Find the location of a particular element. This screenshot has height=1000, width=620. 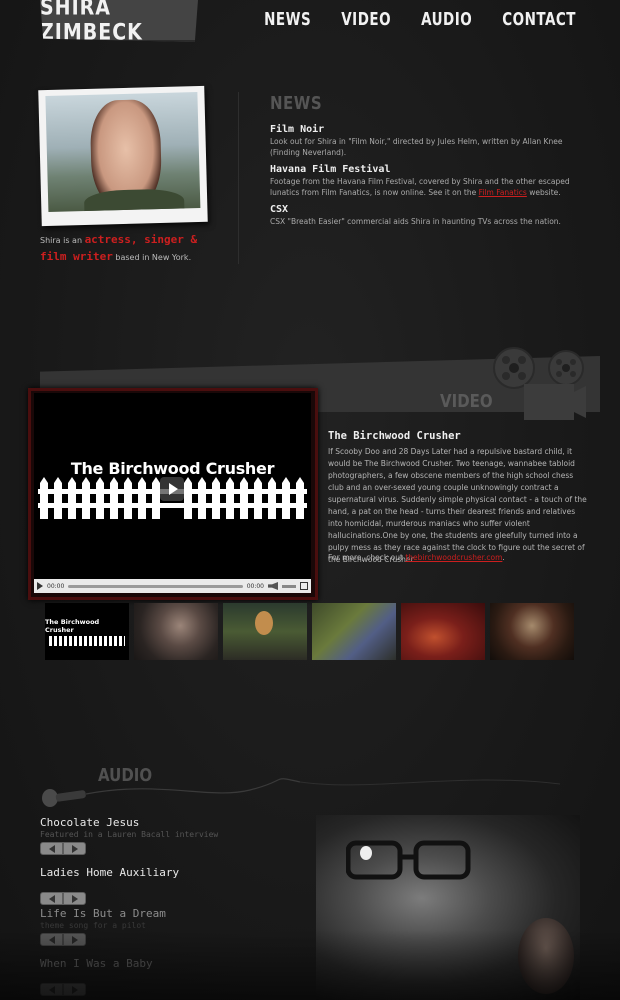

video-section-label: VIDEO is located at coordinates (466, 401).